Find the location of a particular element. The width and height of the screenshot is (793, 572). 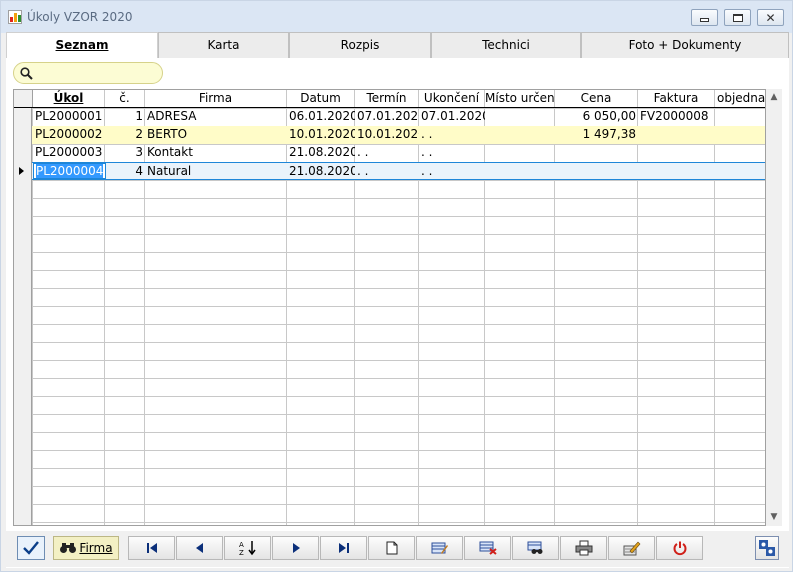

edit-record-button is located at coordinates (439, 548).